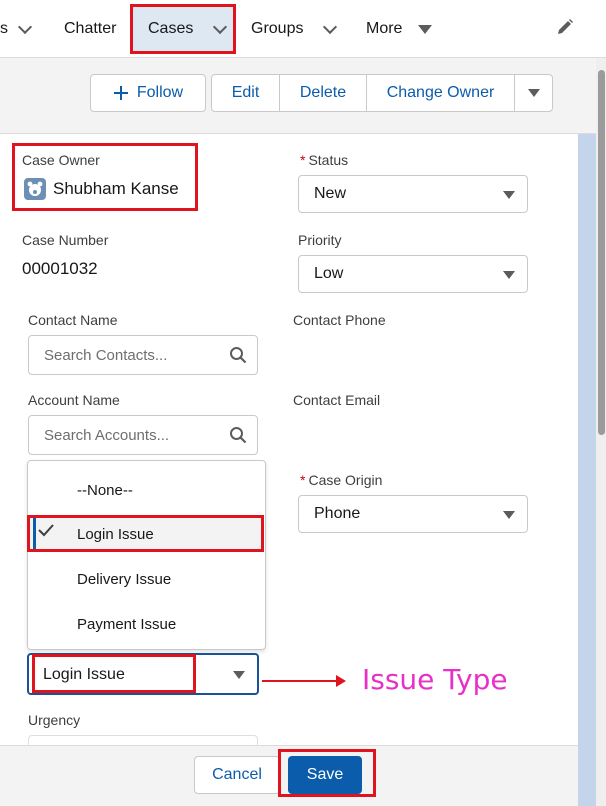 This screenshot has width=606, height=806. I want to click on nav-item-cases: Cases, so click(188, 29).